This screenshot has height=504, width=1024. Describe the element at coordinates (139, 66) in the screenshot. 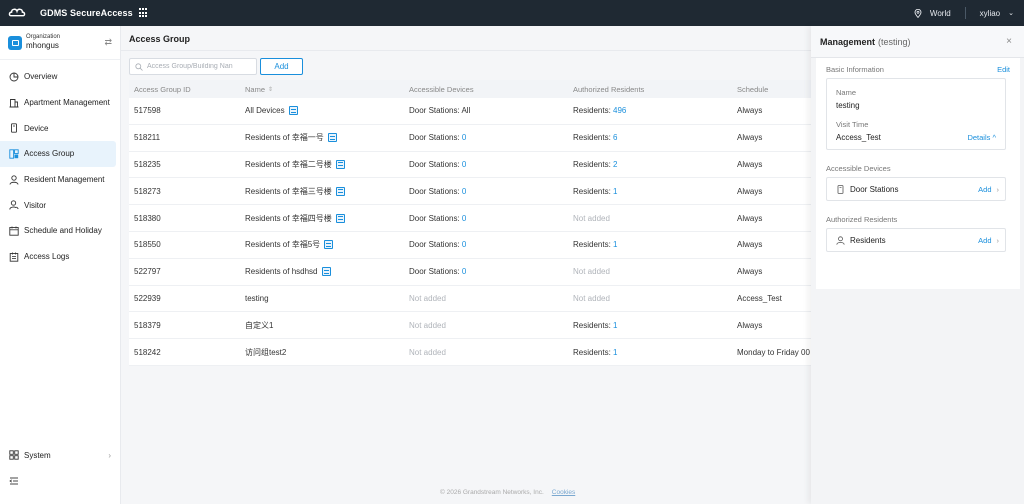

I see `search-icon` at that location.